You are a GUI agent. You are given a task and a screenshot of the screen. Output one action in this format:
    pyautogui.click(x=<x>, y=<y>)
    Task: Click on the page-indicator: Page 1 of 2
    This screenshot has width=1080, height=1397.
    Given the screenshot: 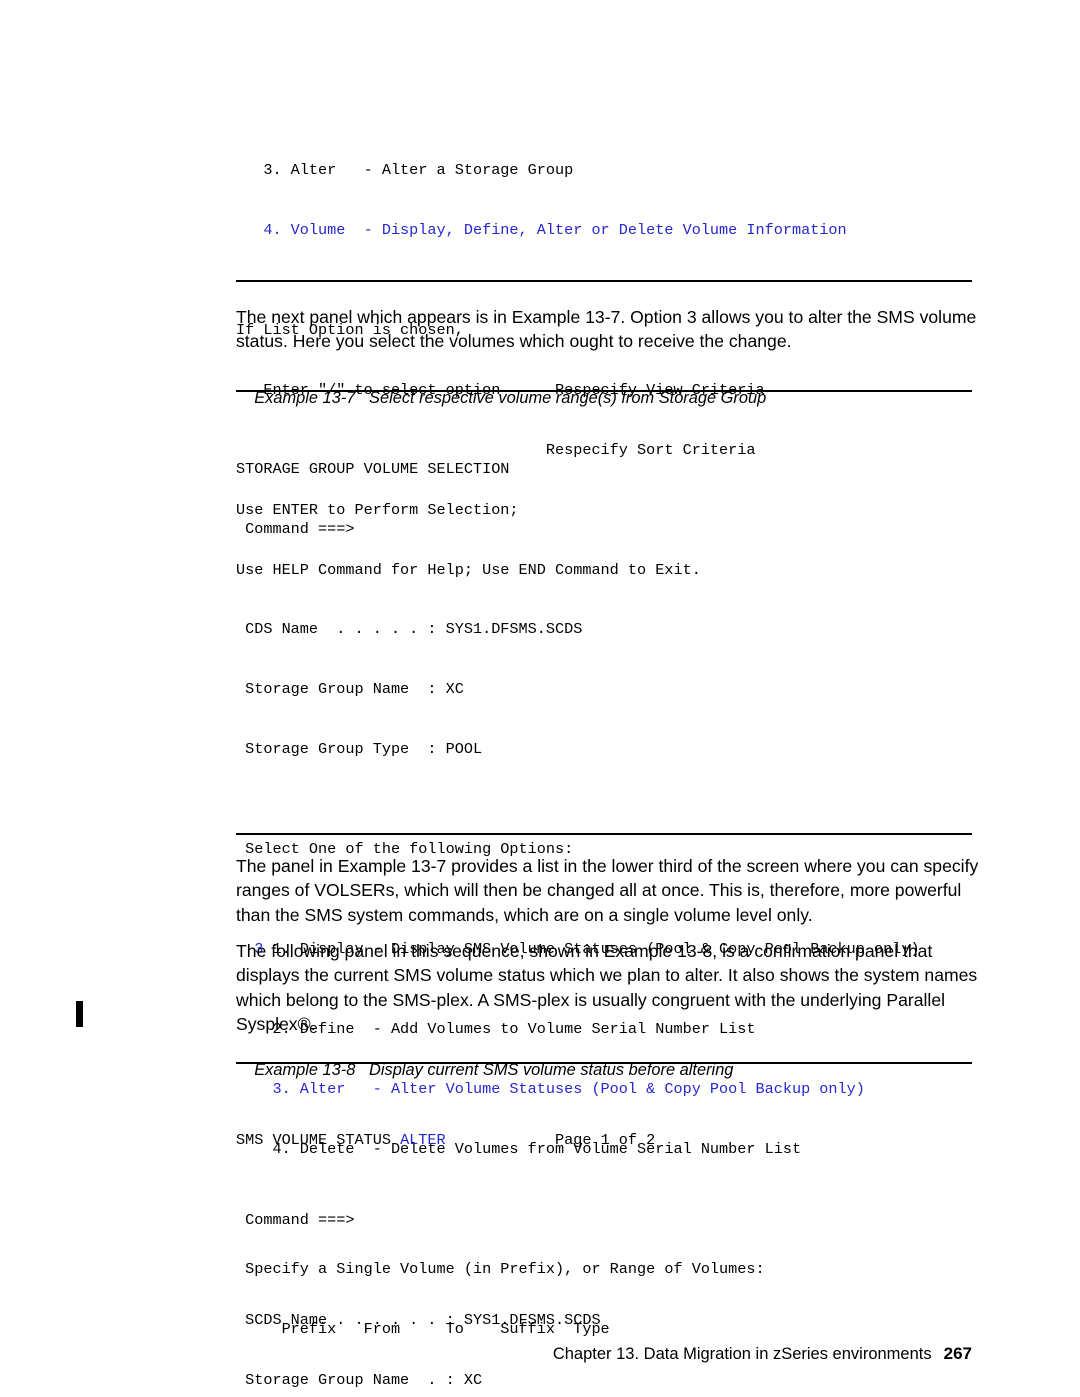 What is the action you would take?
    pyautogui.click(x=550, y=1140)
    